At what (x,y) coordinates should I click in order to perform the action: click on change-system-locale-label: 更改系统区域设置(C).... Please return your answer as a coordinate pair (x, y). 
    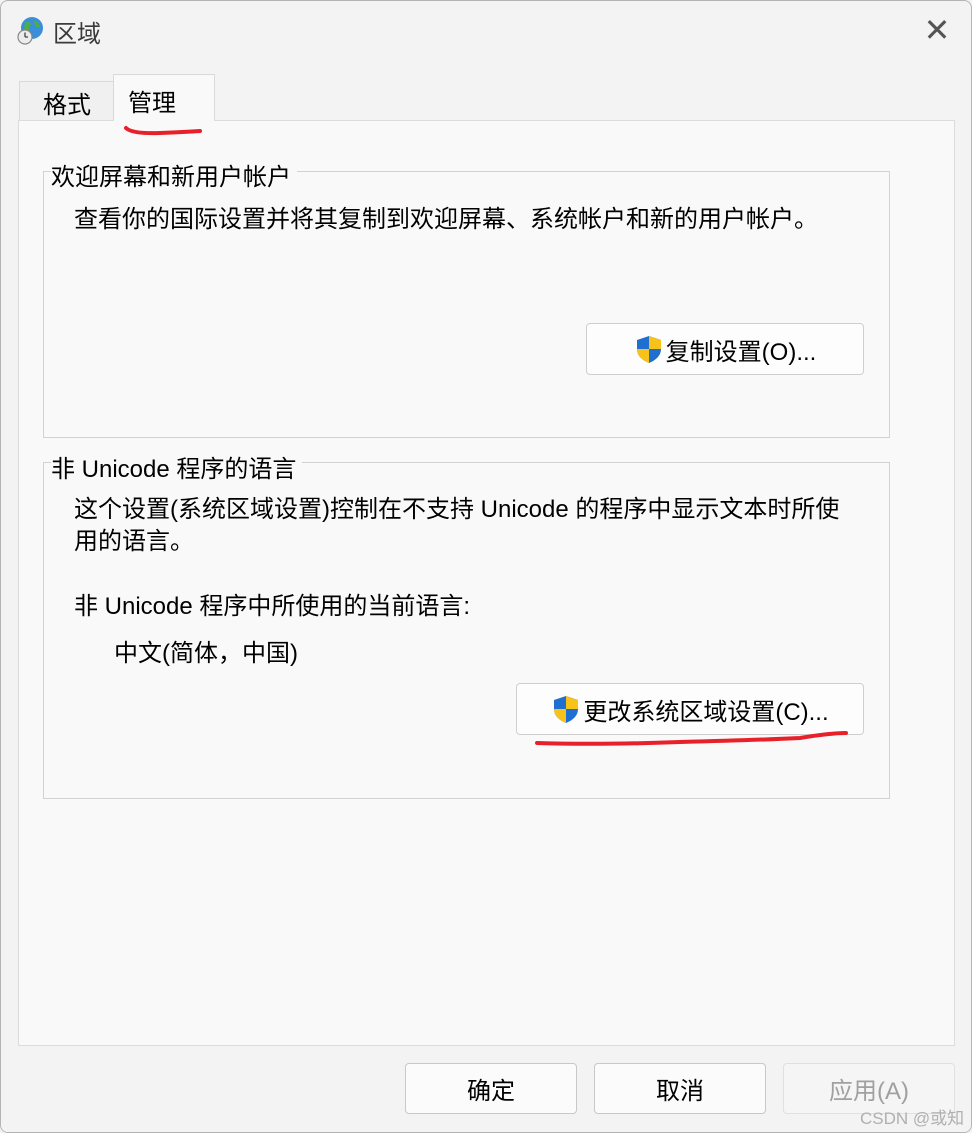
    Looking at the image, I should click on (706, 712).